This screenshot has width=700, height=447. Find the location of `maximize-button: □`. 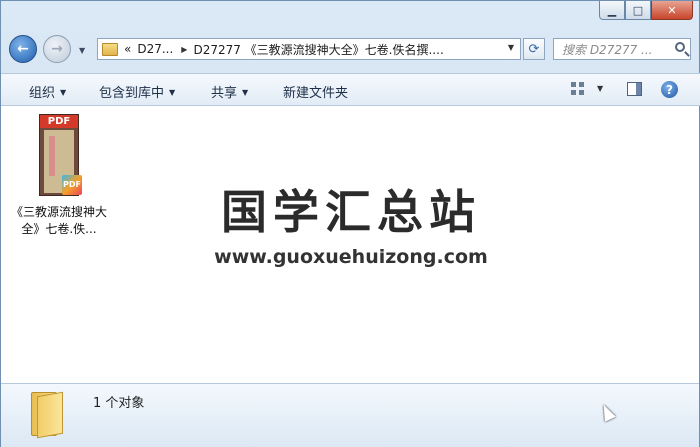

maximize-button: □ is located at coordinates (638, 10).